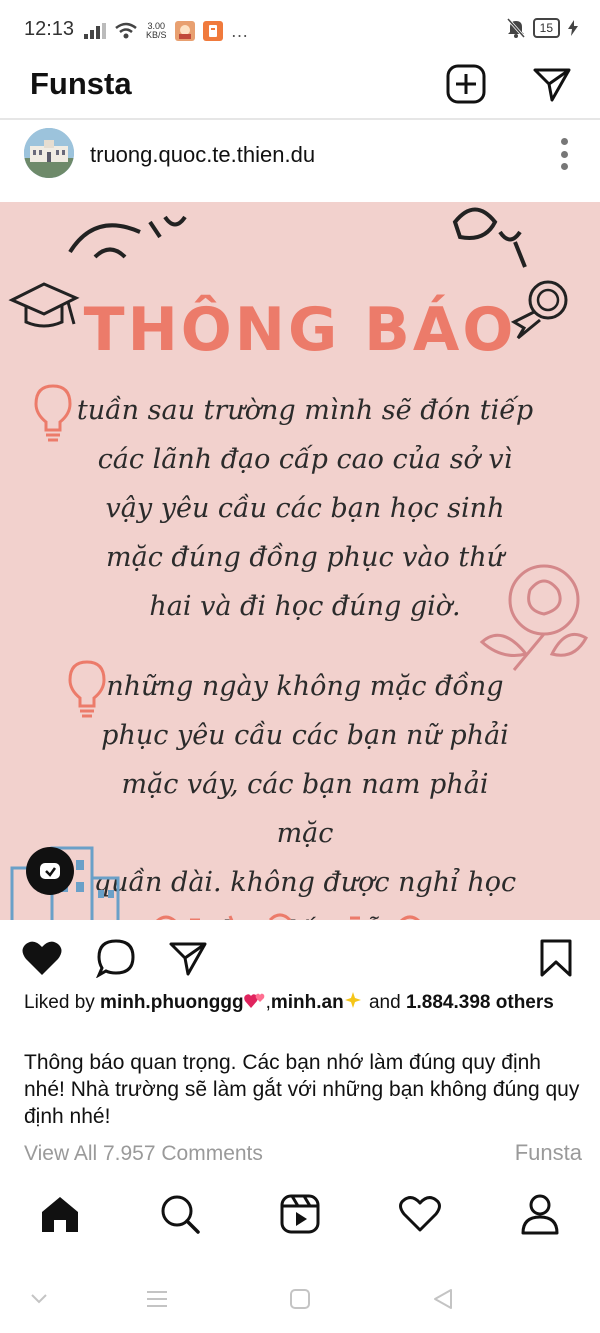 The image size is (600, 1333). I want to click on cut-off-text, so click(288, 916).